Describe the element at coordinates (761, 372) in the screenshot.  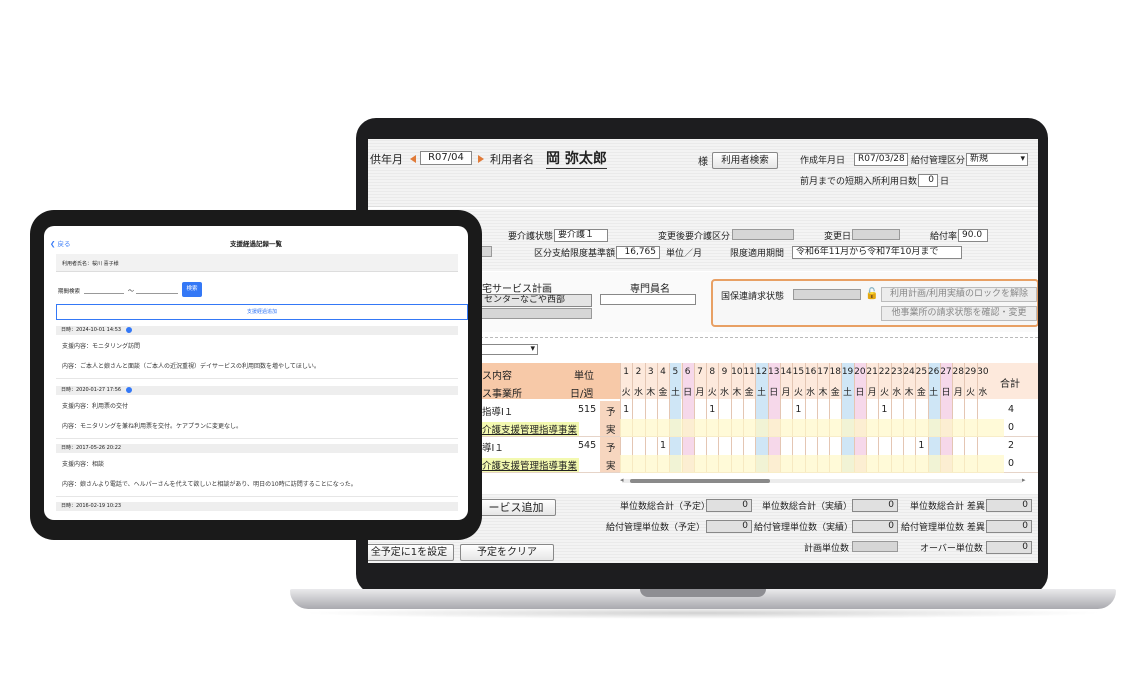
I see `day-number: 12` at that location.